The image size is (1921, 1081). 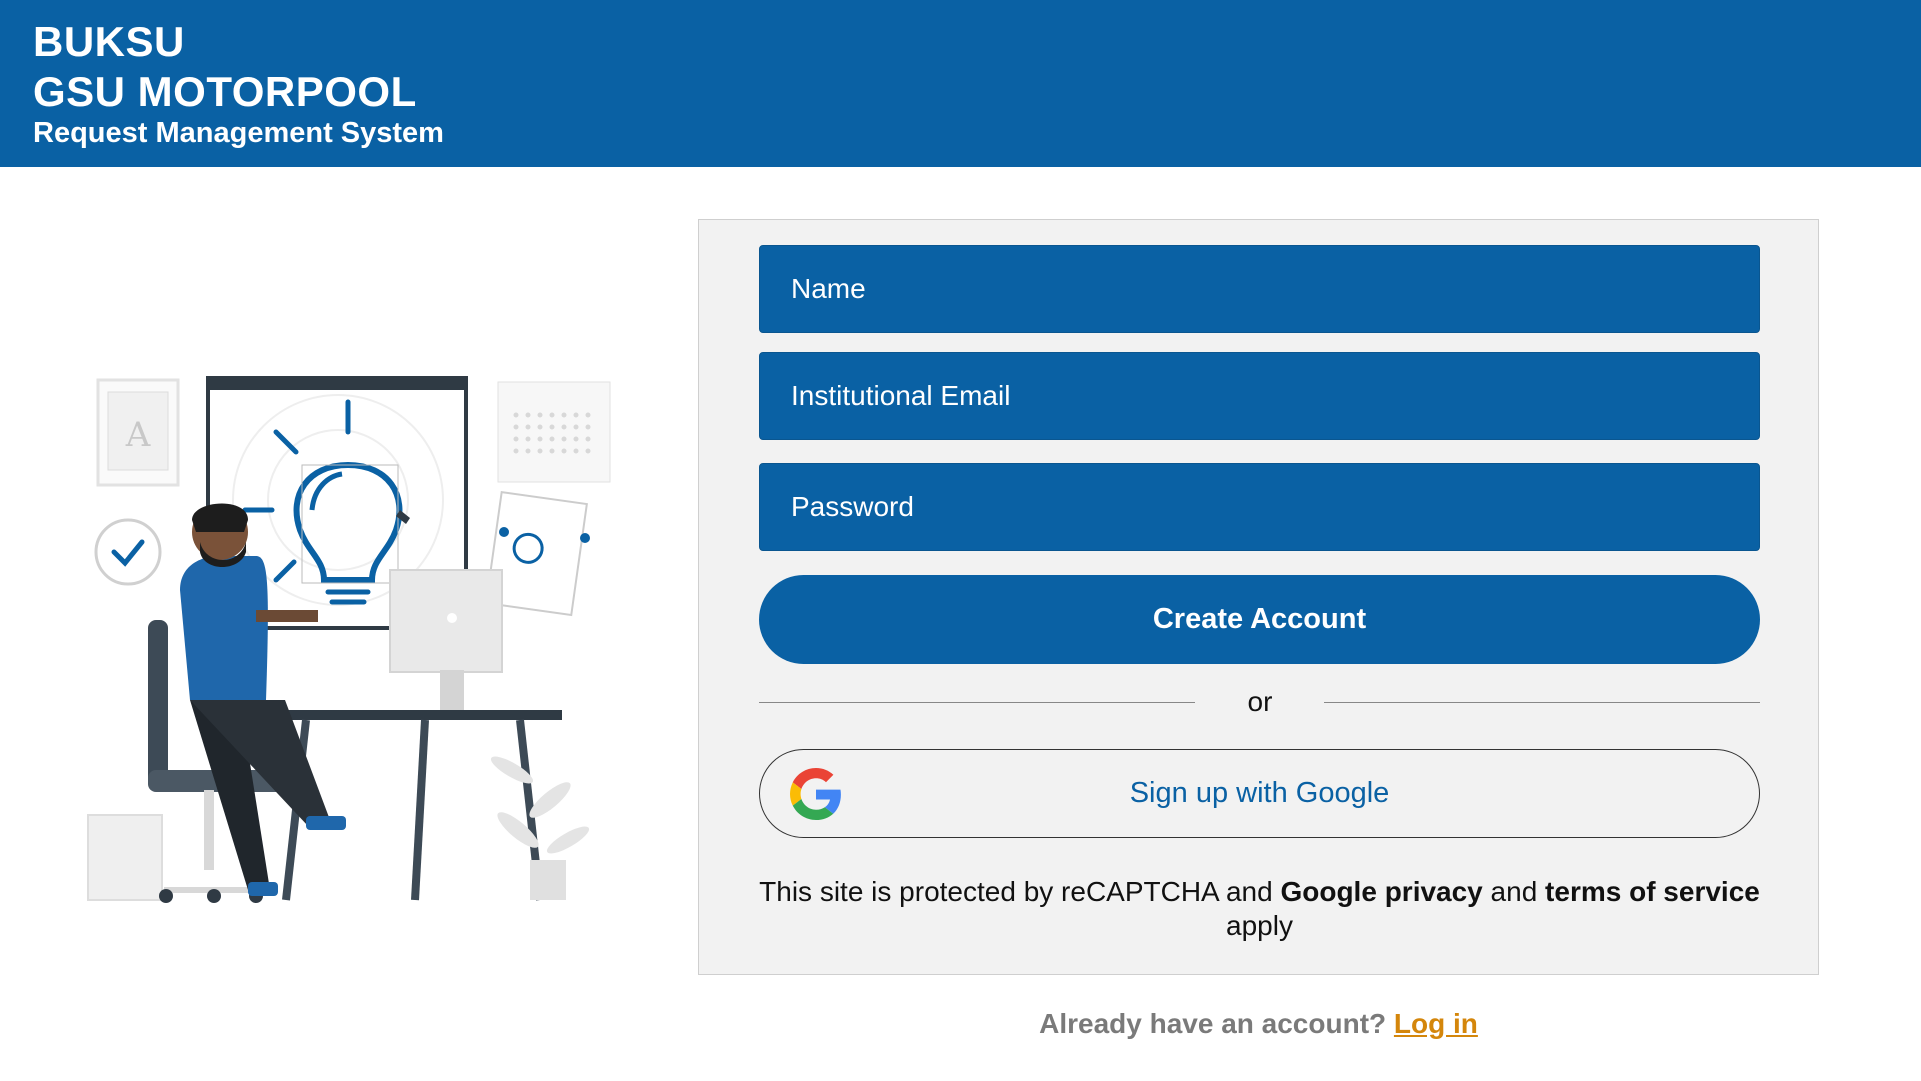 I want to click on institutional-email-input, so click(x=1259, y=396).